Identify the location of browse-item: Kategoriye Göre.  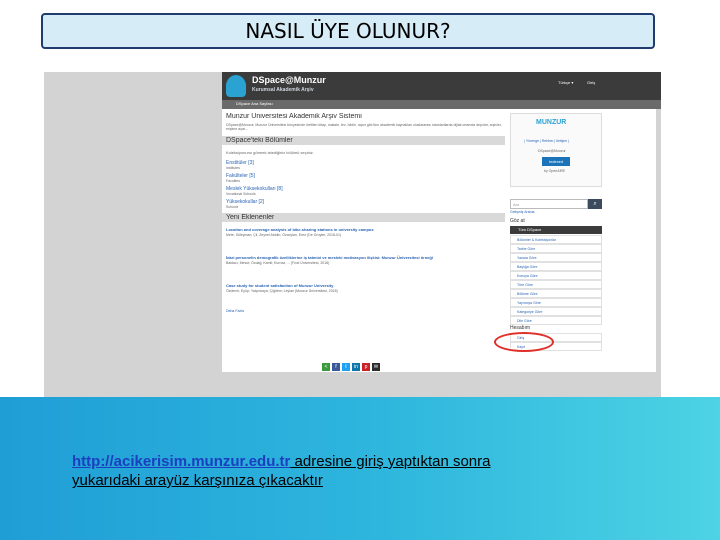
(556, 311).